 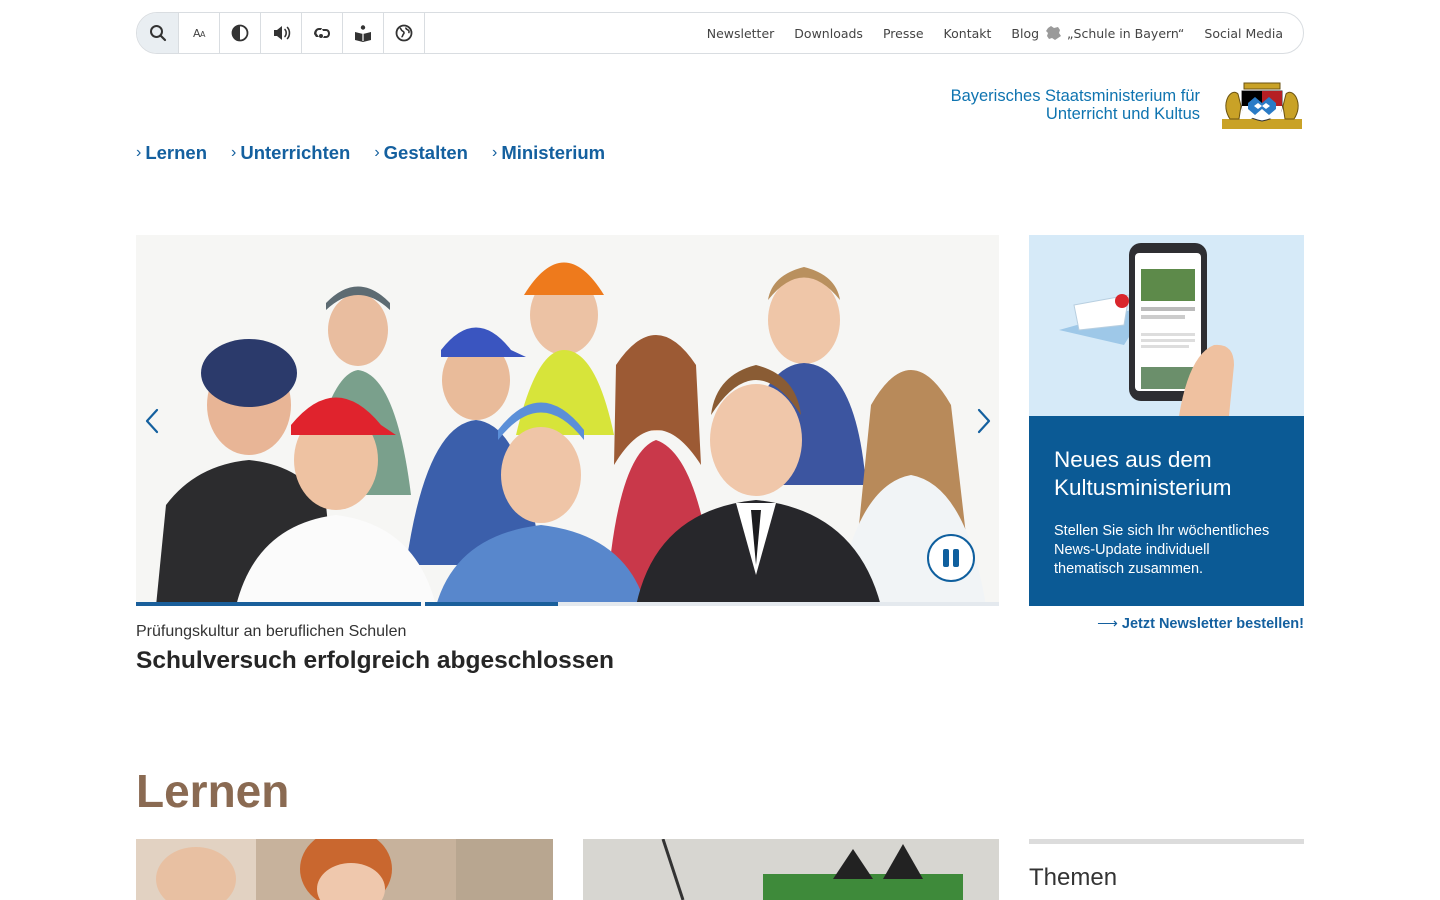 I want to click on chevron-left-icon, so click(x=152, y=421).